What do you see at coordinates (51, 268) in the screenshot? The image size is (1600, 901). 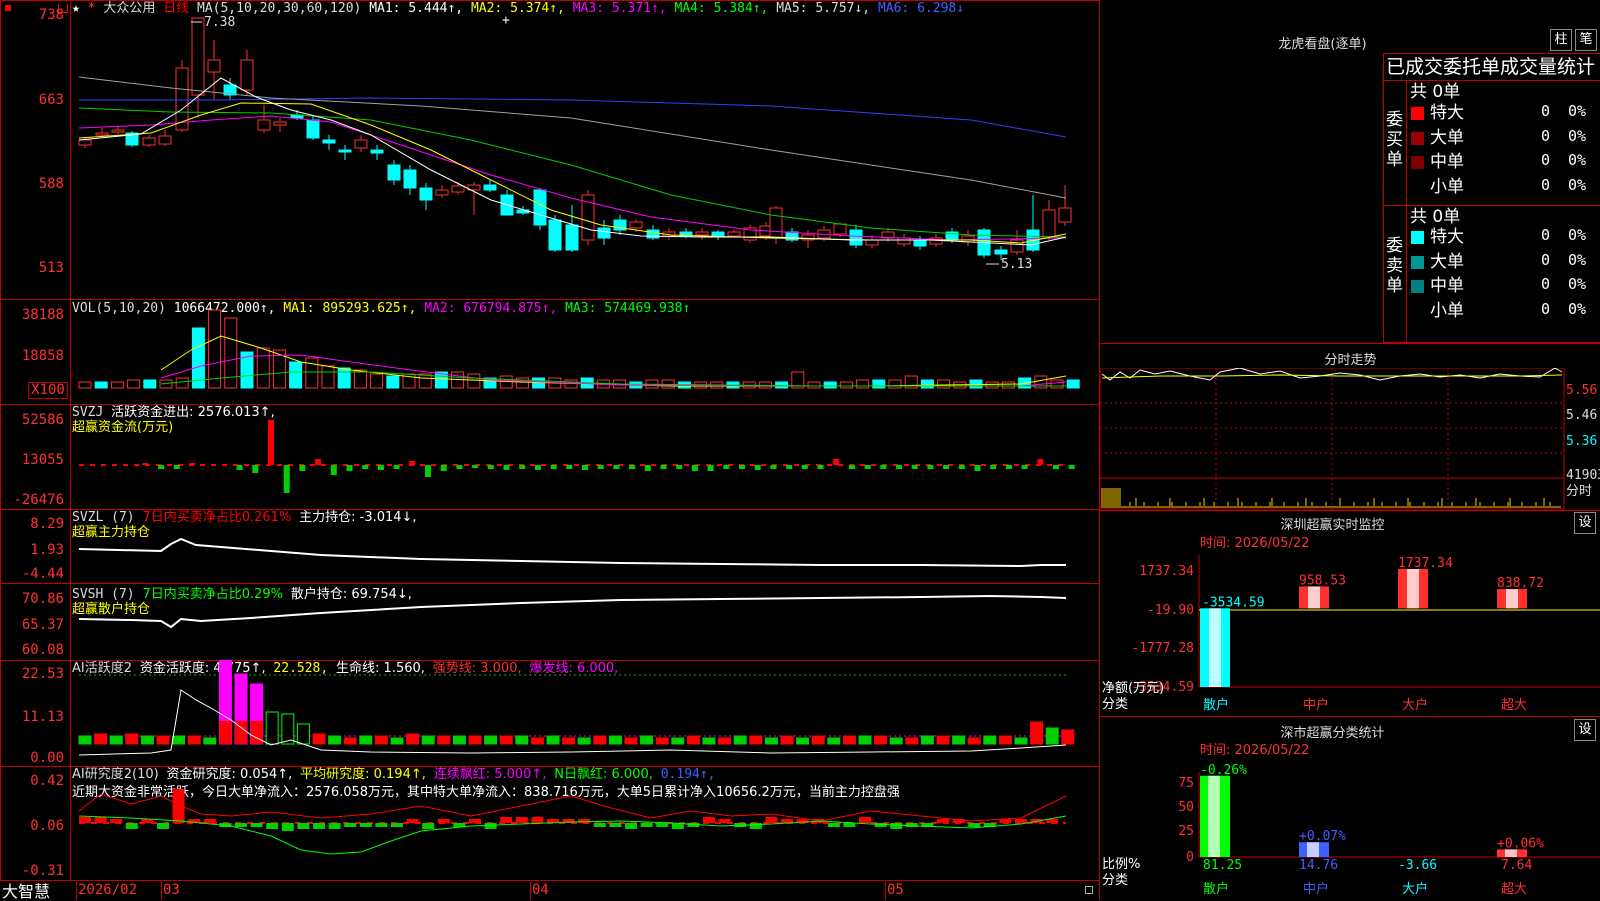 I see `price-axis-label: 513` at bounding box center [51, 268].